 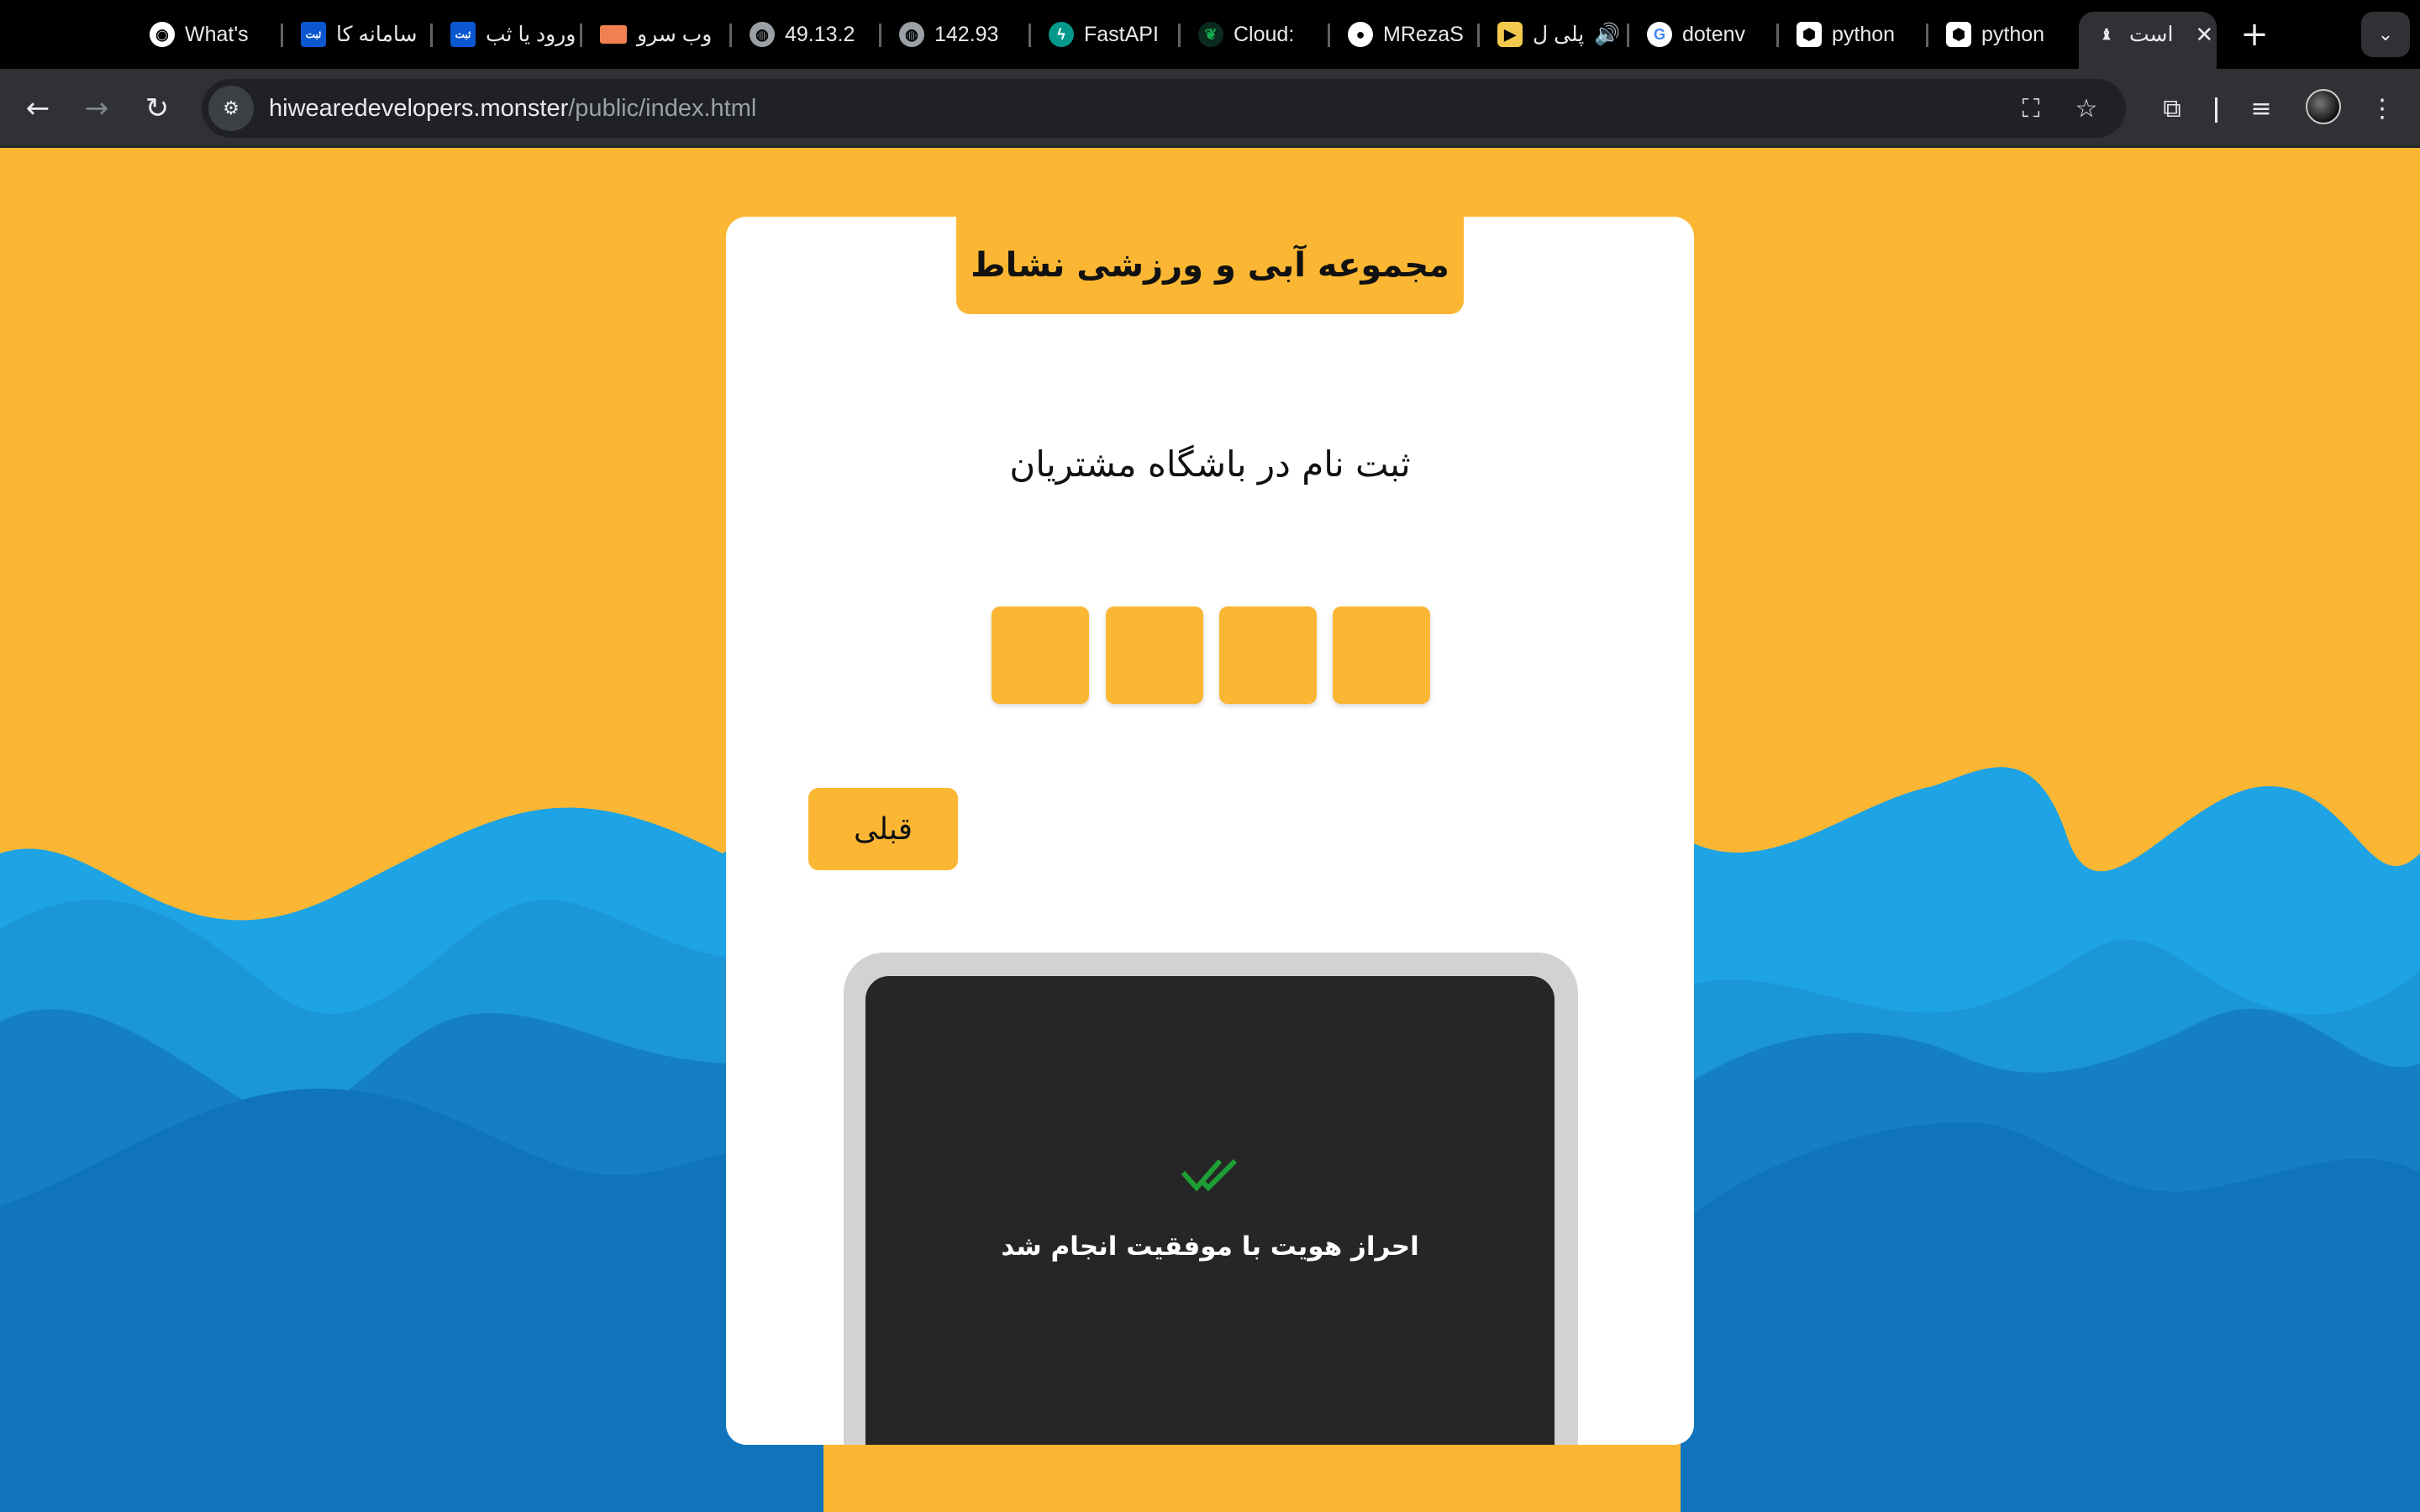 What do you see at coordinates (1559, 34) in the screenshot?
I see `tab-label: پلی ل` at bounding box center [1559, 34].